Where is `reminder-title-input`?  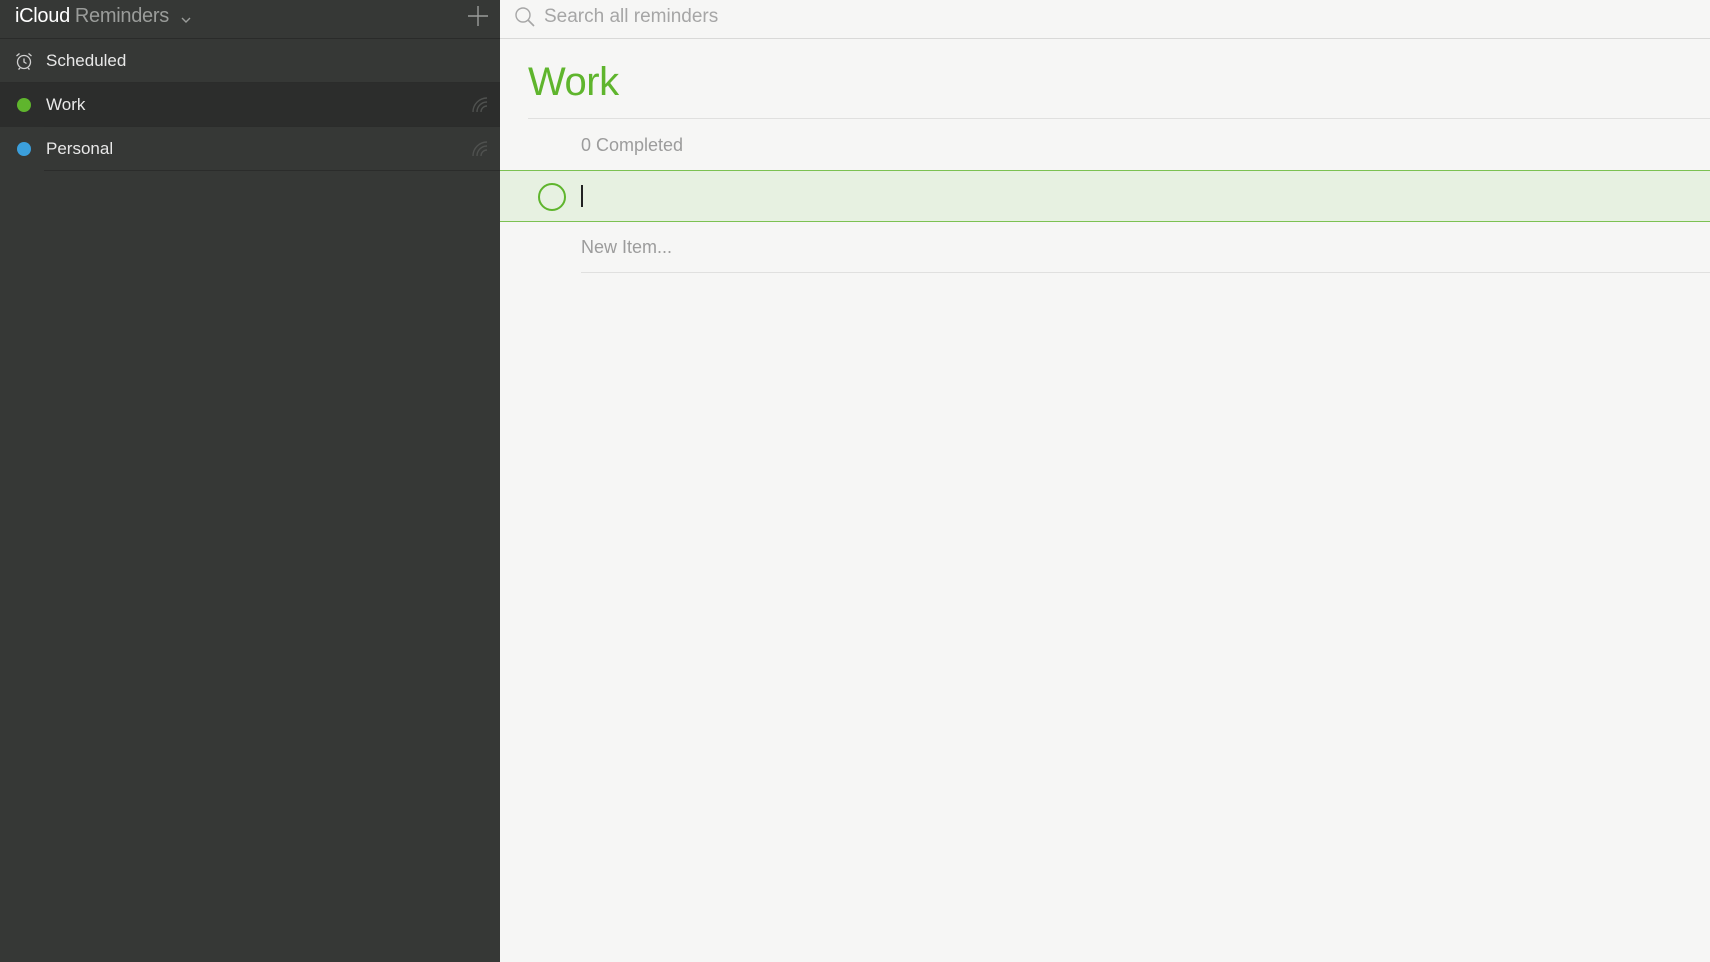
reminder-title-input is located at coordinates (1030, 196).